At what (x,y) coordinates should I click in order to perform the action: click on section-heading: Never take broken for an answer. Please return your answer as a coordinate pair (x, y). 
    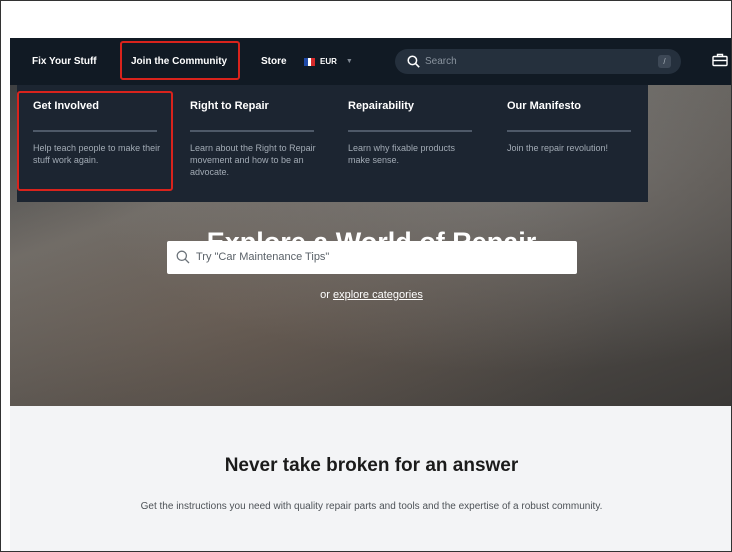
    Looking at the image, I should click on (371, 465).